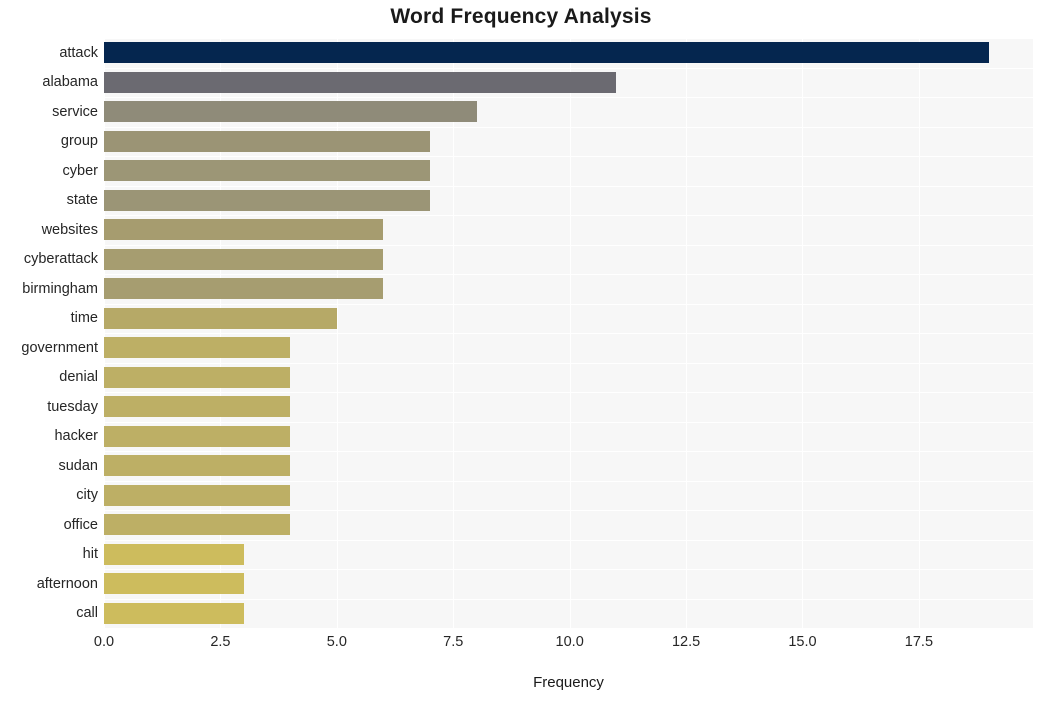 This screenshot has height=701, width=1042. What do you see at coordinates (919, 642) in the screenshot?
I see `x-tick-label: 17.5` at bounding box center [919, 642].